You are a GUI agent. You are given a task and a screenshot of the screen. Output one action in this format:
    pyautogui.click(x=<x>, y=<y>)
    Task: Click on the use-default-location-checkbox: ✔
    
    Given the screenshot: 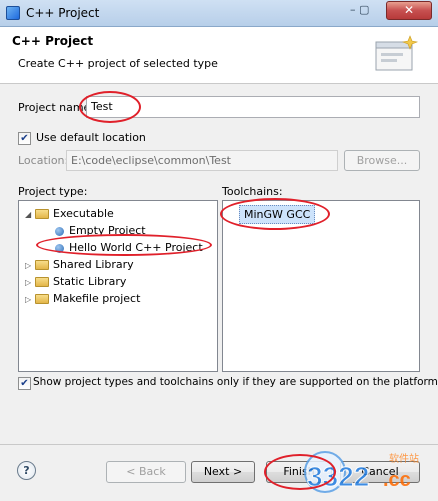 What is the action you would take?
    pyautogui.click(x=24, y=138)
    